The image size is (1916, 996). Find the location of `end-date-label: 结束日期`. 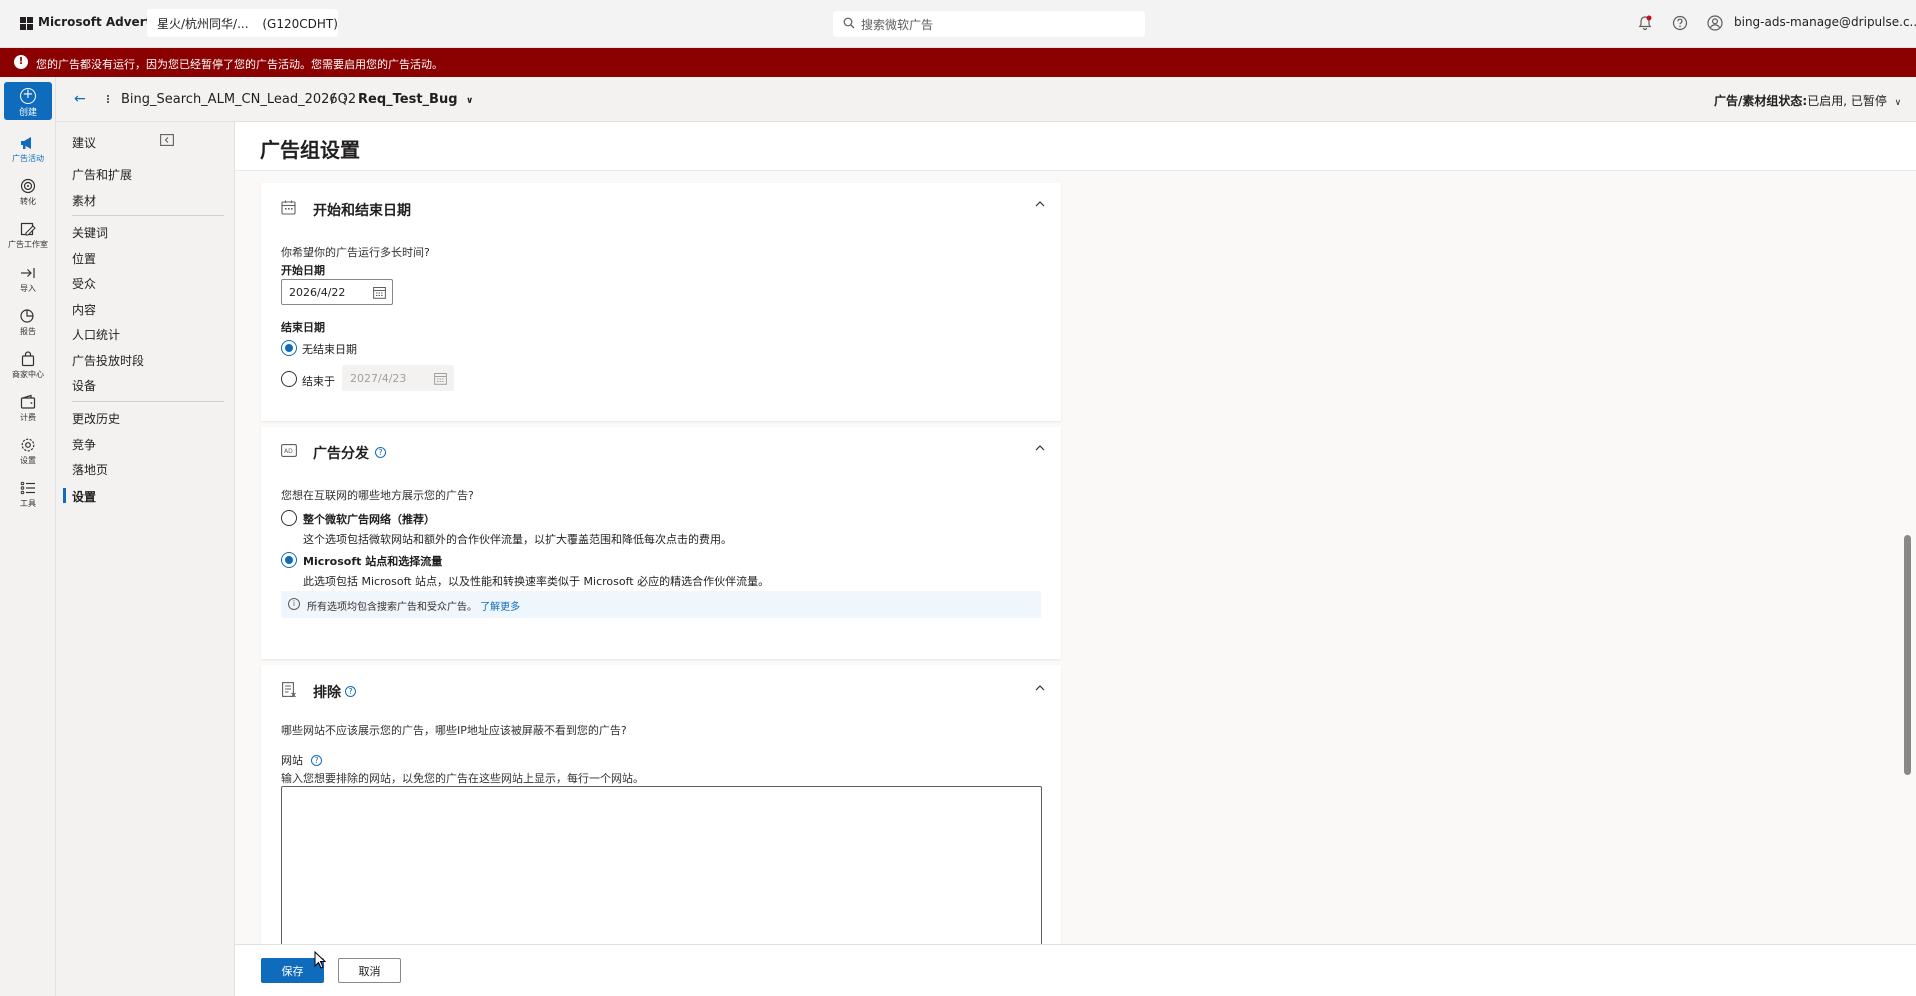

end-date-label: 结束日期 is located at coordinates (303, 327).